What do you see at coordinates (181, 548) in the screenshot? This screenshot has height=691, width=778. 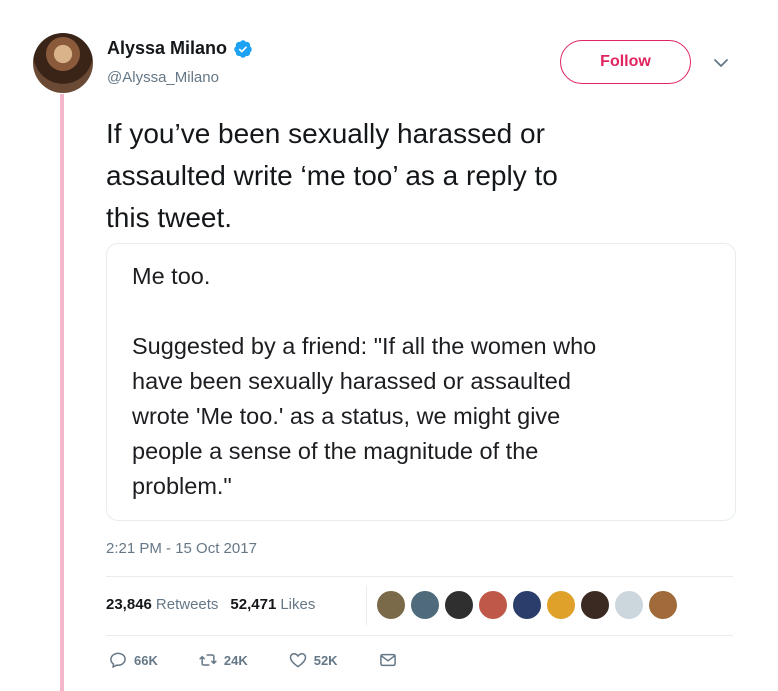 I see `timestamp: 2:21 PM - 15 Oct 2017` at bounding box center [181, 548].